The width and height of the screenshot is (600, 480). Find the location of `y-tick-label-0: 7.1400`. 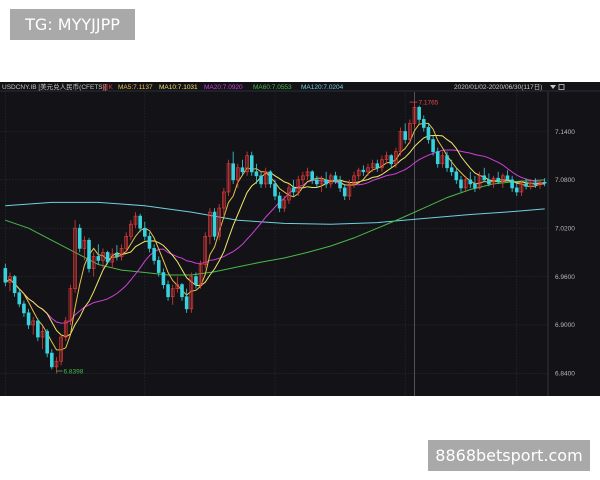

y-tick-label-0: 7.1400 is located at coordinates (565, 132).